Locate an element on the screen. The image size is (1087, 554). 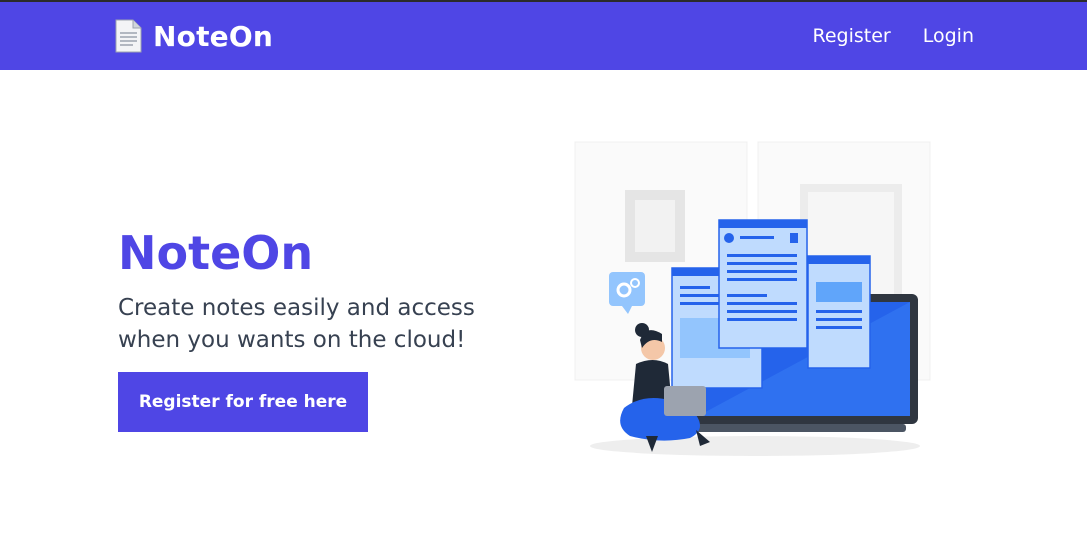
document-icon is located at coordinates (128, 36).